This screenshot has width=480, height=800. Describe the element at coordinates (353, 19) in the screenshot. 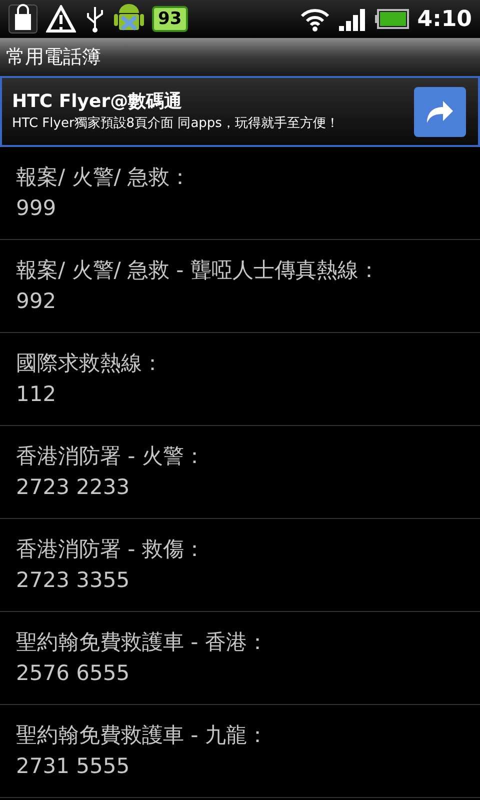

I see `signal-icon` at that location.